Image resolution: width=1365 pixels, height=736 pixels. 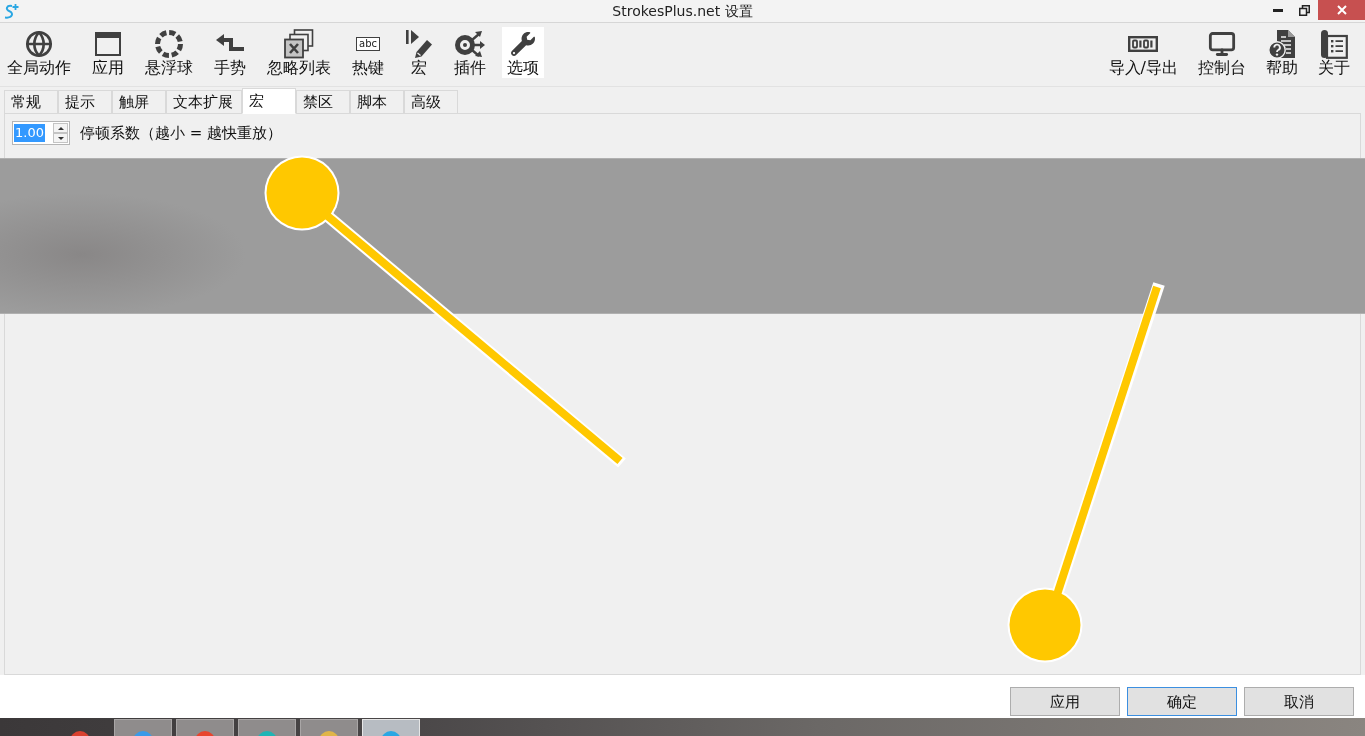 What do you see at coordinates (419, 44) in the screenshot?
I see `play-pencil-icon` at bounding box center [419, 44].